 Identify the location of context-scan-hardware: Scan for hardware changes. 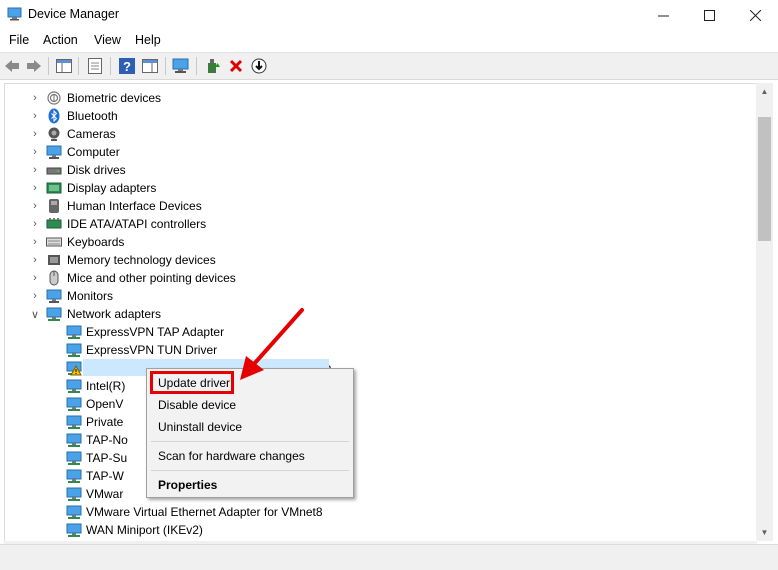
(231, 456).